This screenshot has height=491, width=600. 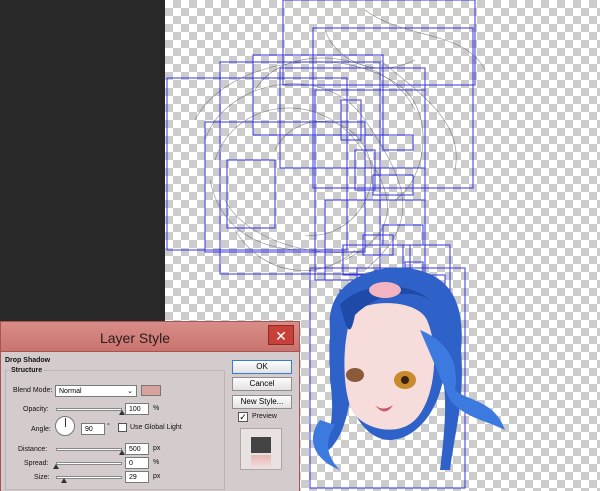 I want to click on preview-label: Preview, so click(x=264, y=416).